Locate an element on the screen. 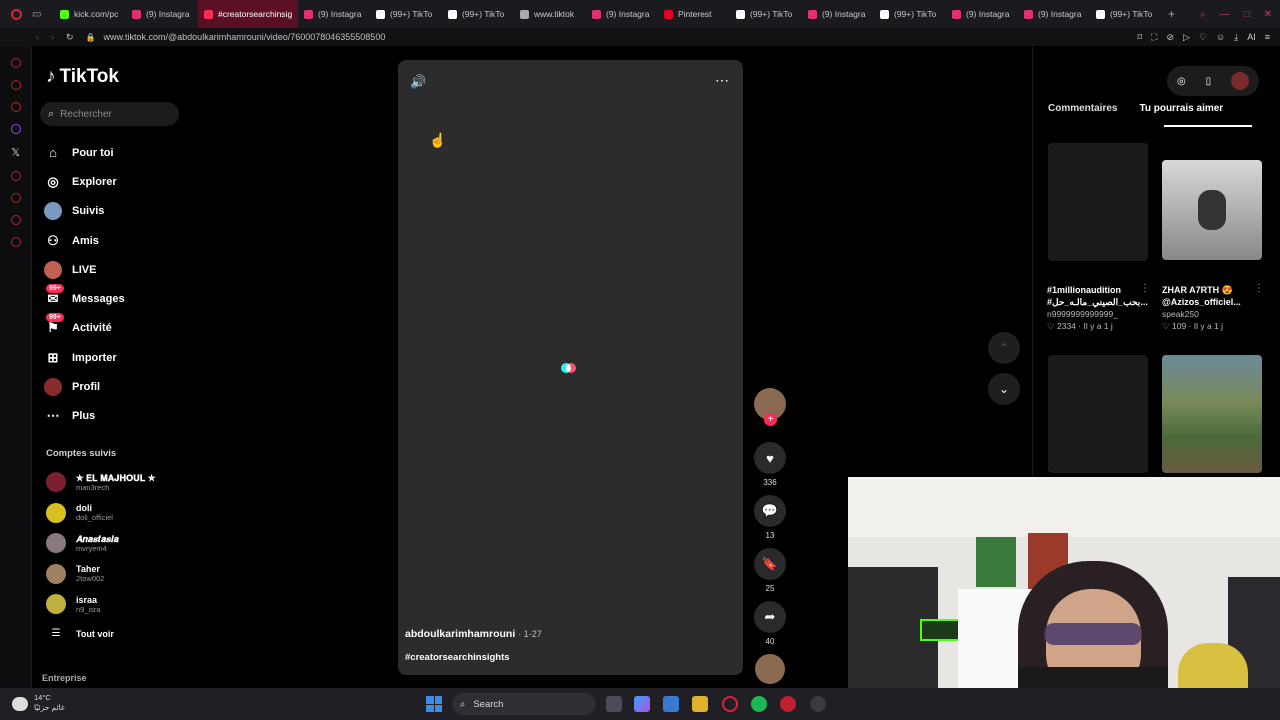 This screenshot has width=1280, height=720. followed-account: doli doli_officiel is located at coordinates (79, 512).